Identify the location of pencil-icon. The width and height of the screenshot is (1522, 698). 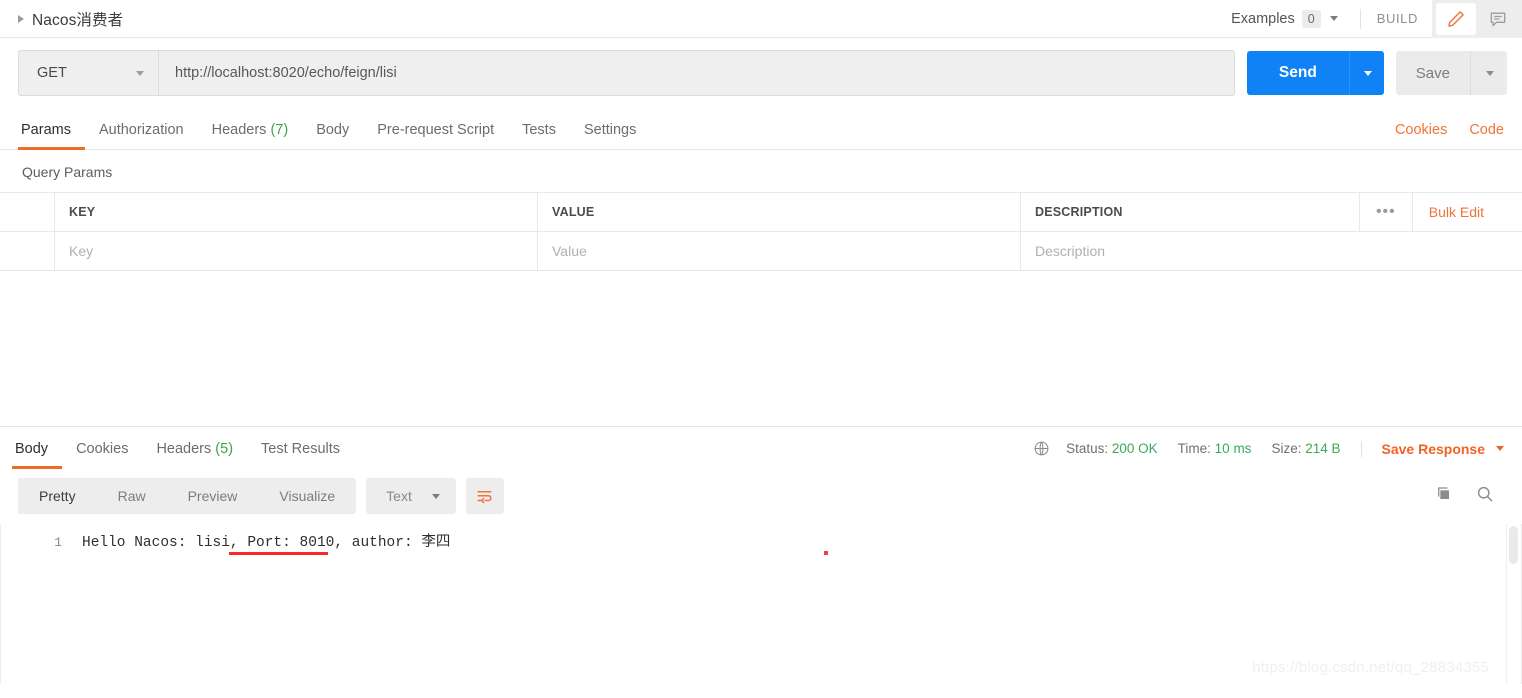
(1456, 18).